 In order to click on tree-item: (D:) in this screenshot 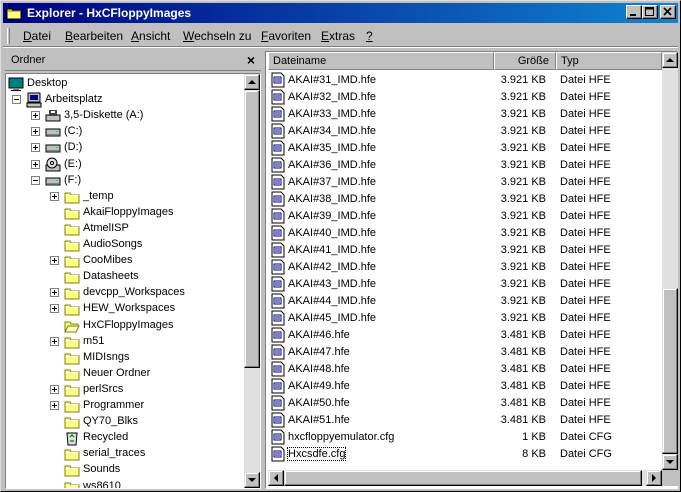, I will do `click(124, 148)`.